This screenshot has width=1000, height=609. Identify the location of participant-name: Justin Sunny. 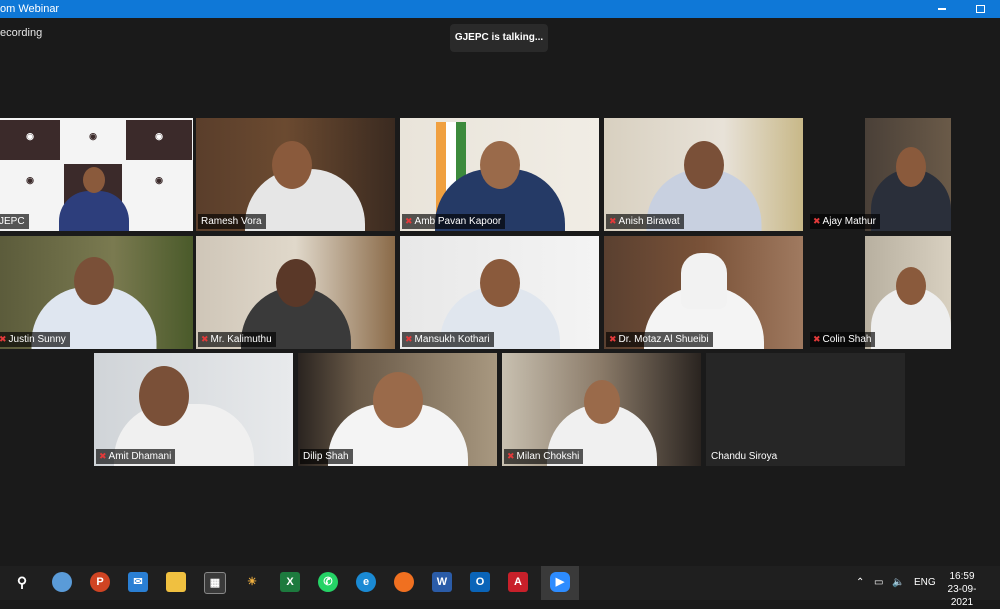
(37, 339).